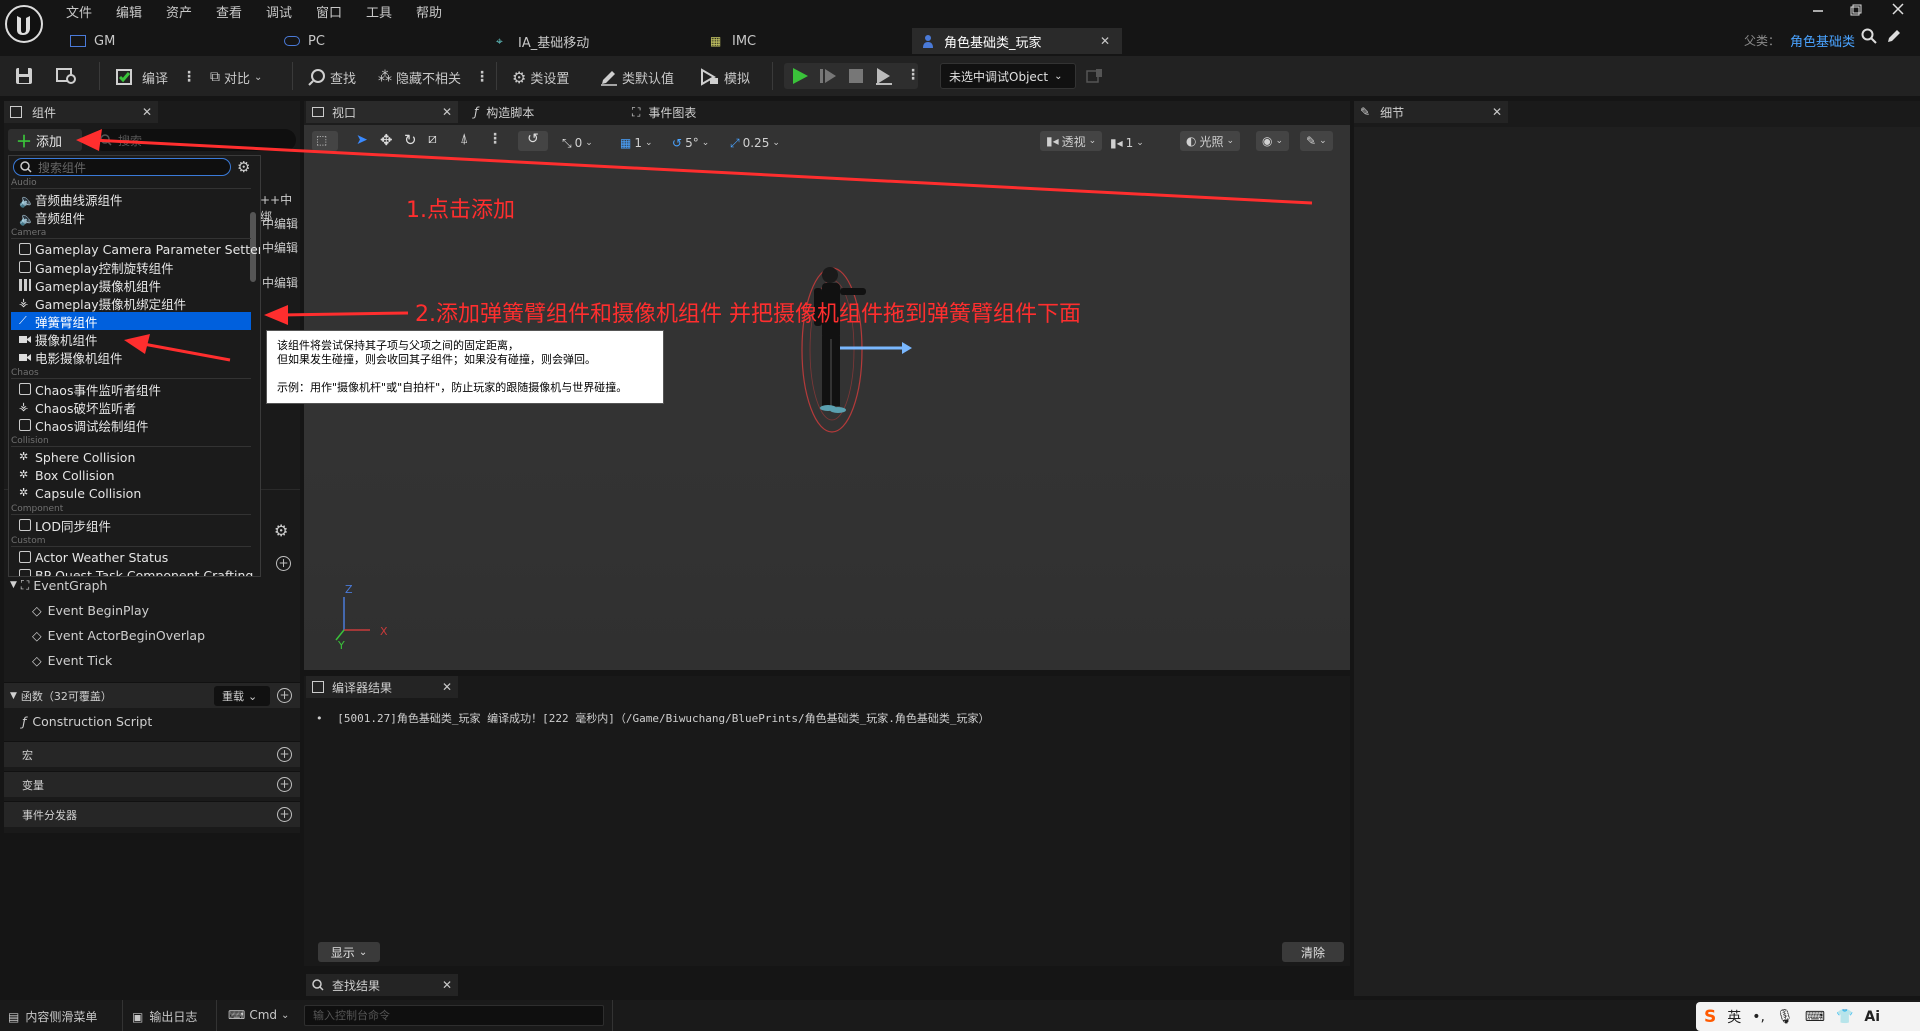  Describe the element at coordinates (61, 1017) in the screenshot. I see `content-drawer-label: 内容侧滑菜单` at that location.